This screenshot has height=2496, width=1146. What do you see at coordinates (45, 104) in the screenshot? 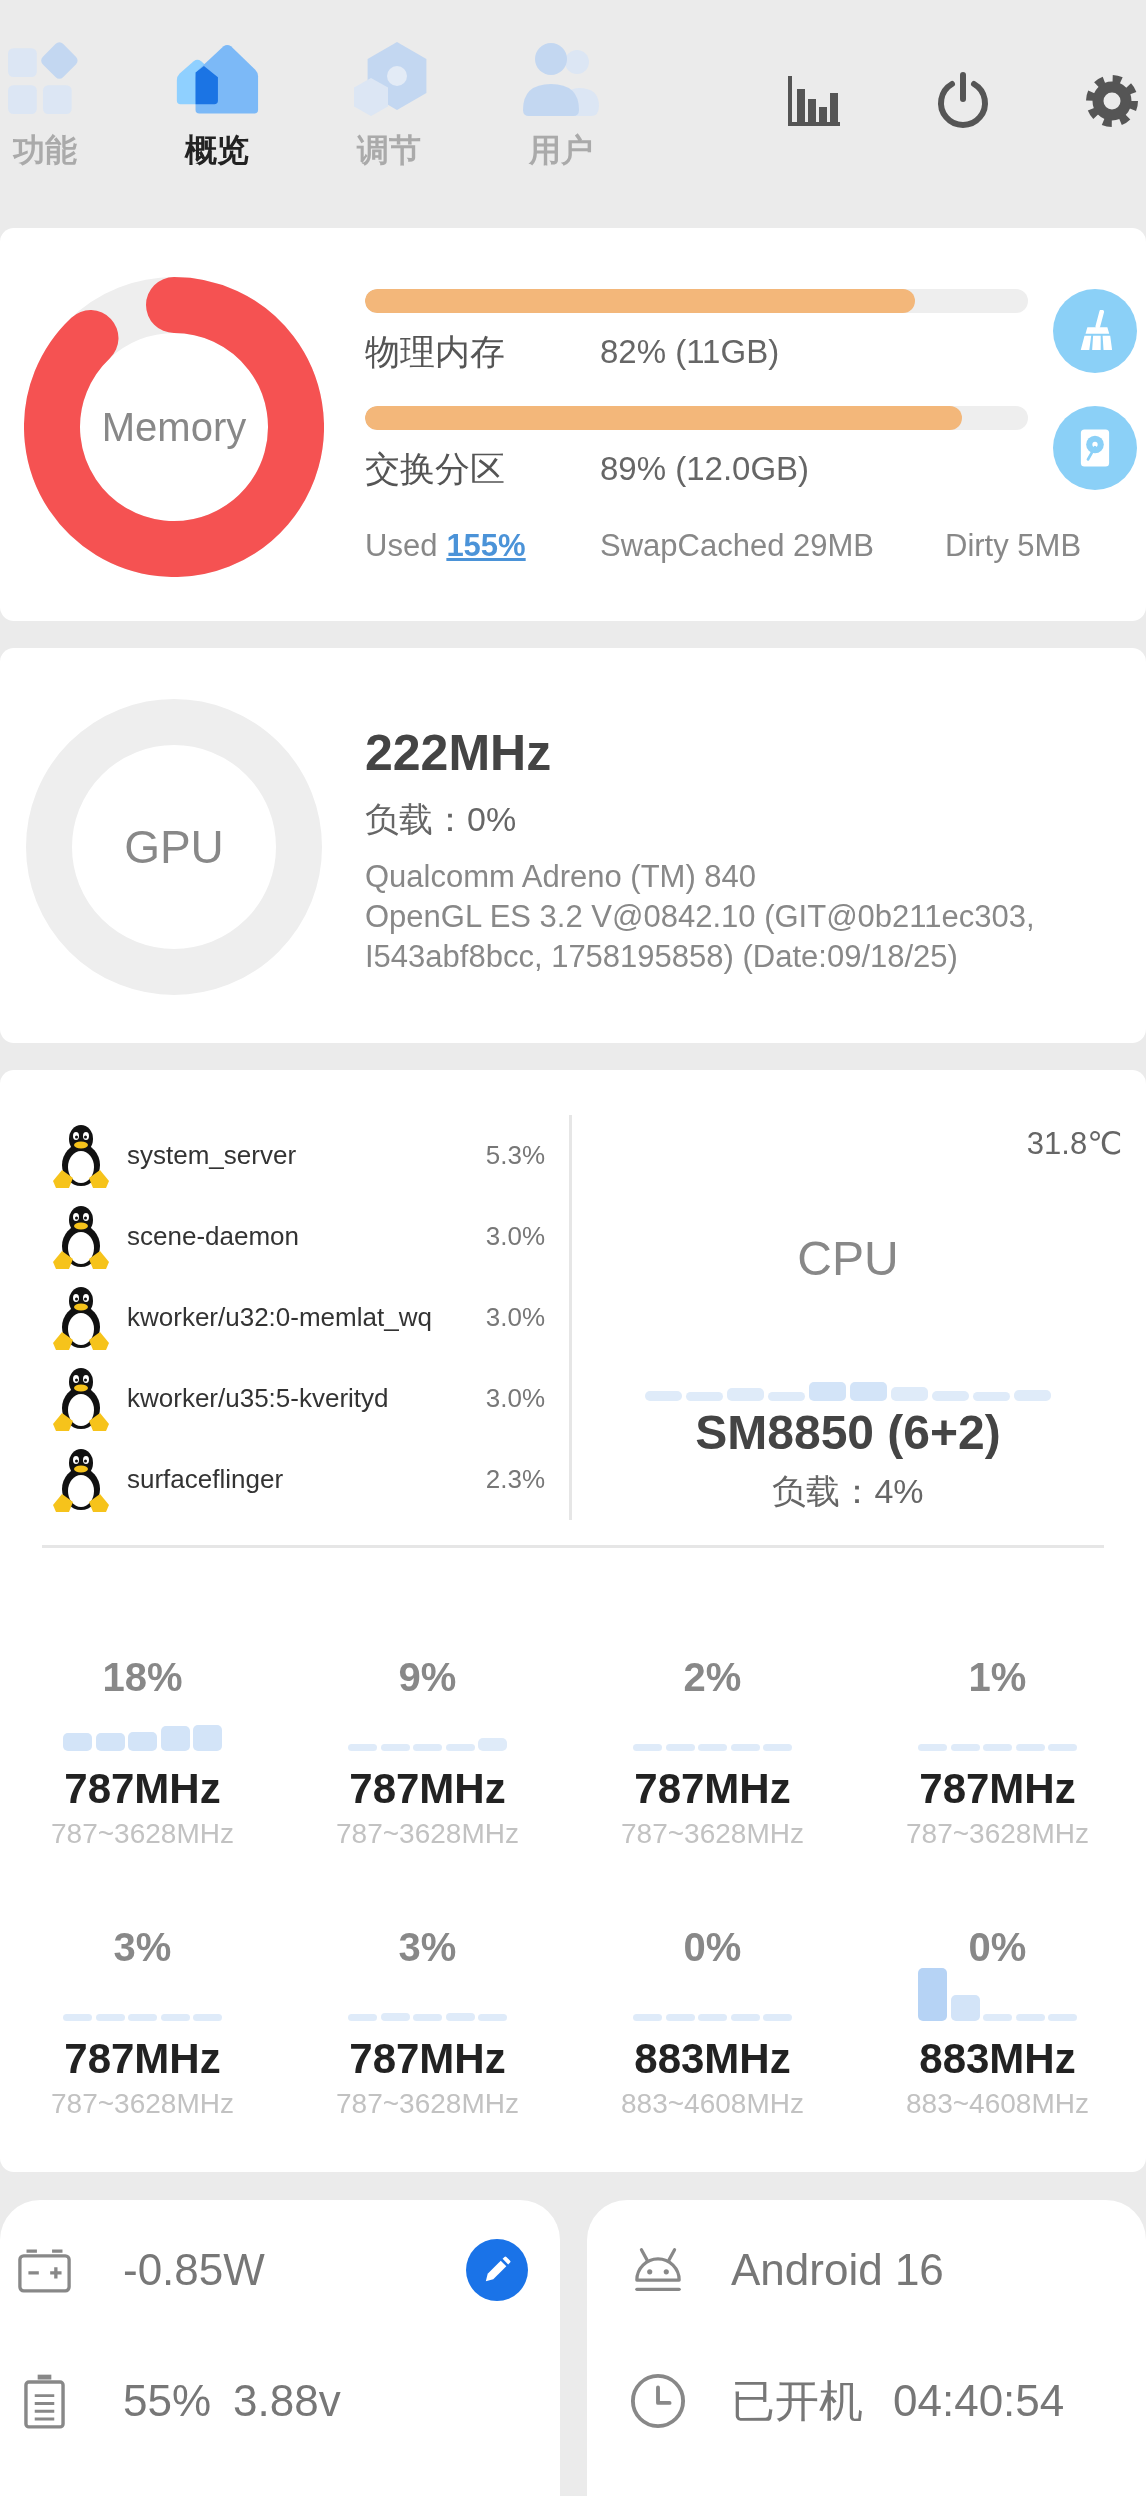
I see `nav-tab: 功能` at bounding box center [45, 104].